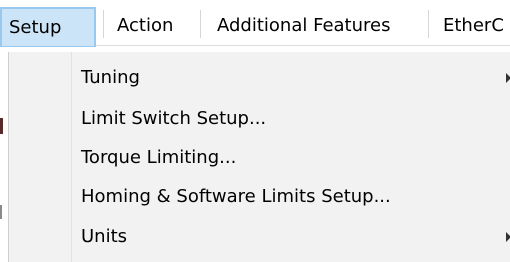 This screenshot has width=510, height=262. I want to click on menu-additional-features-label: Additional Features, so click(304, 25).